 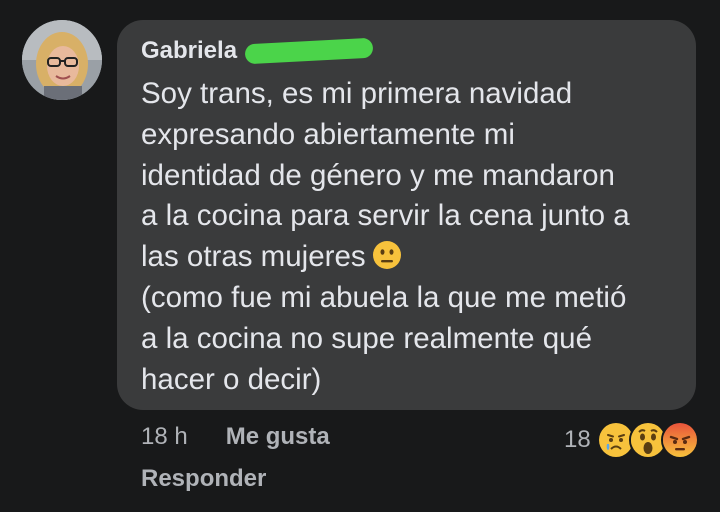 What do you see at coordinates (309, 51) in the screenshot?
I see `redaction-mark` at bounding box center [309, 51].